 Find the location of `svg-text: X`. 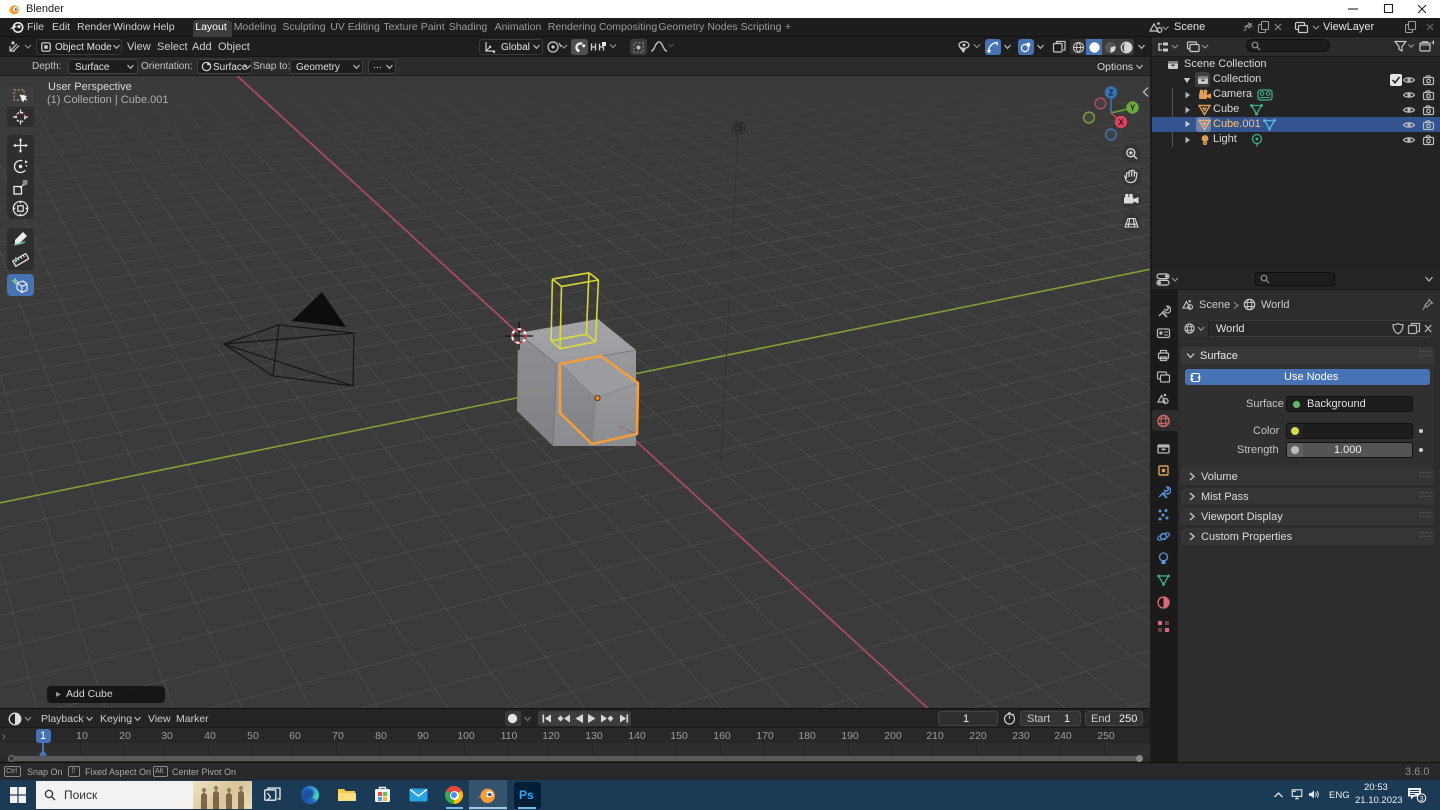

svg-text: X is located at coordinates (1121, 122).